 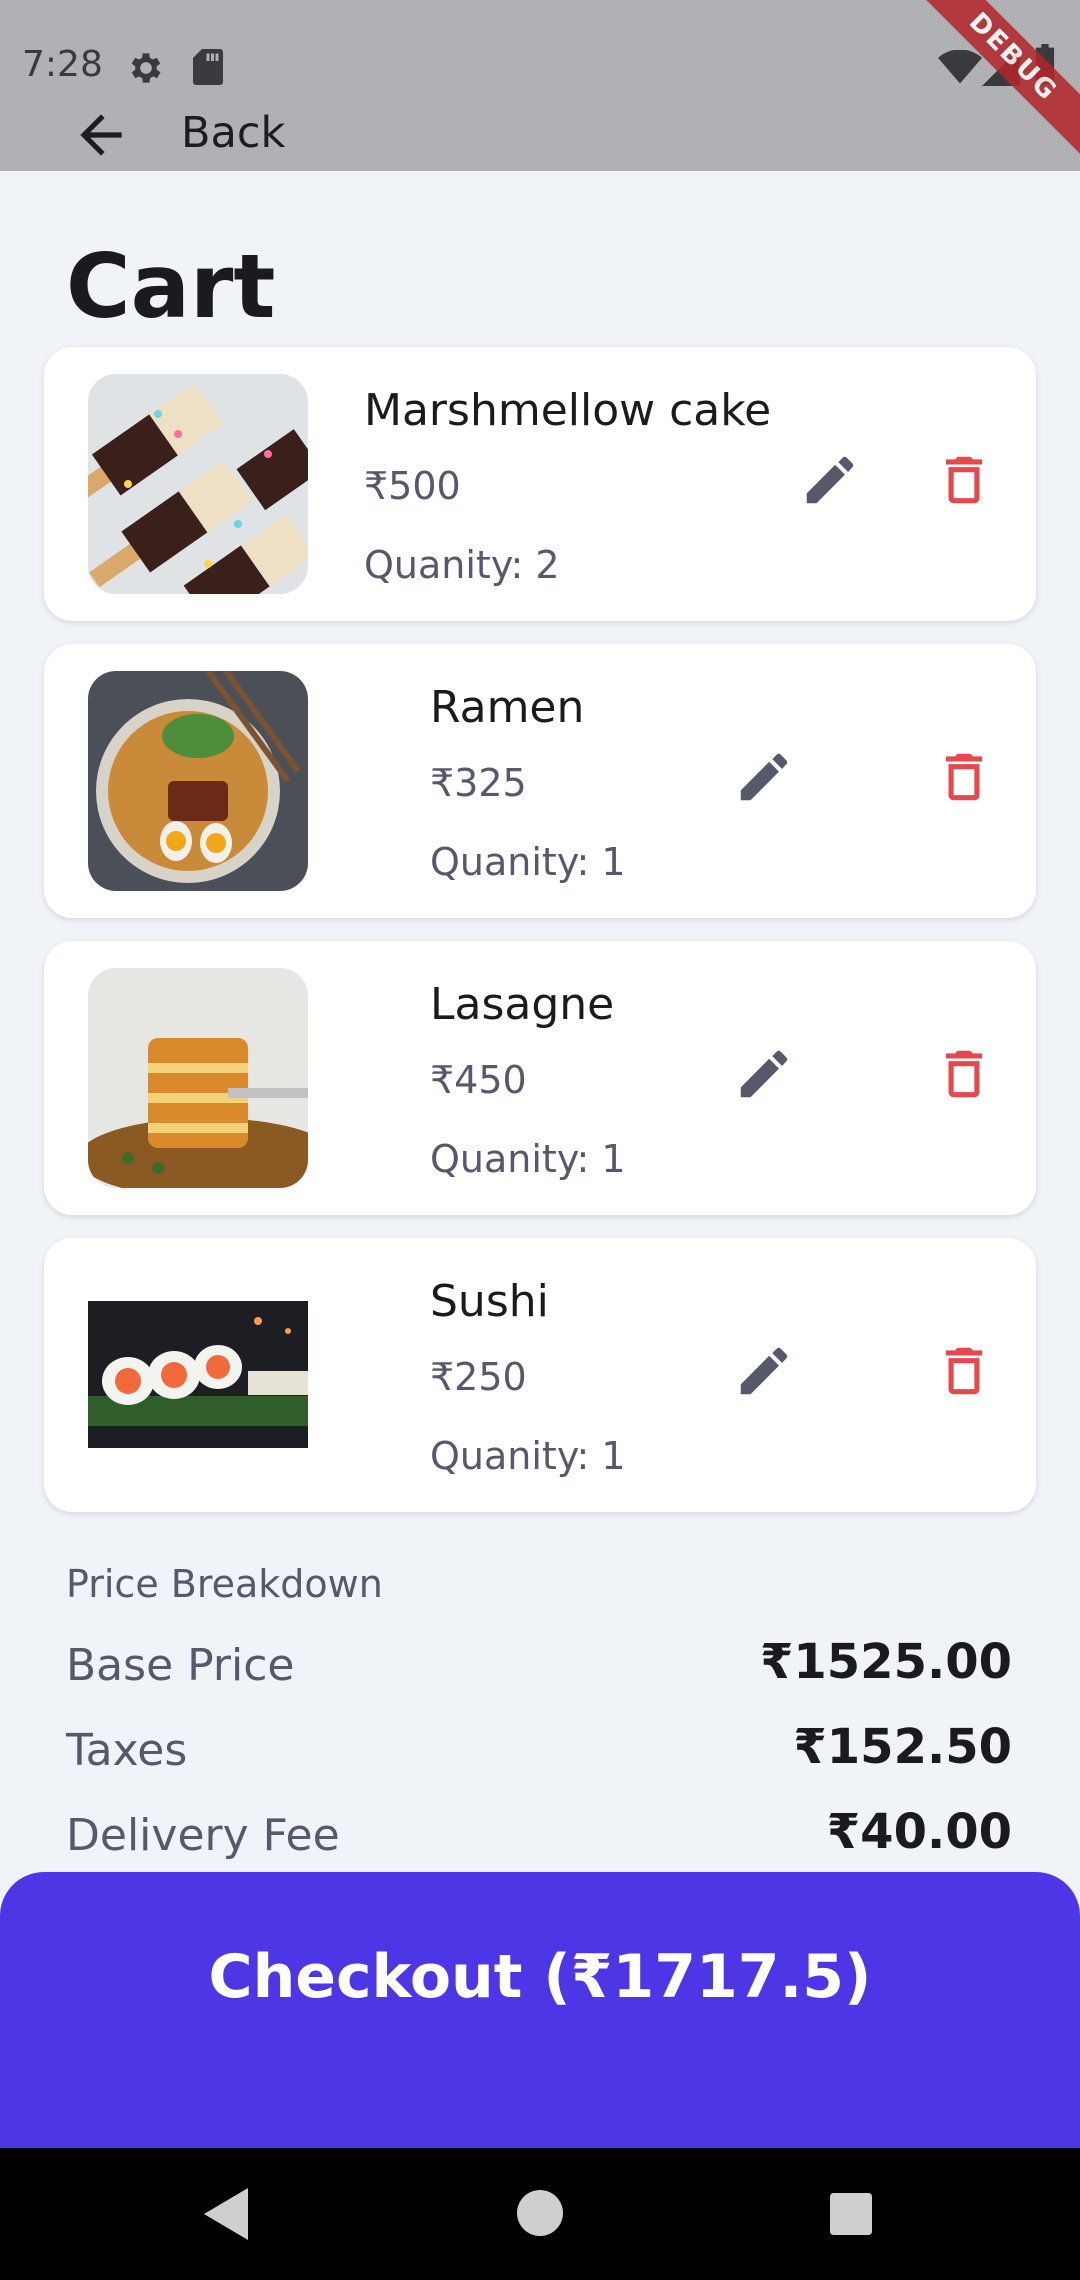 I want to click on system-nav-bar, so click(x=540, y=2214).